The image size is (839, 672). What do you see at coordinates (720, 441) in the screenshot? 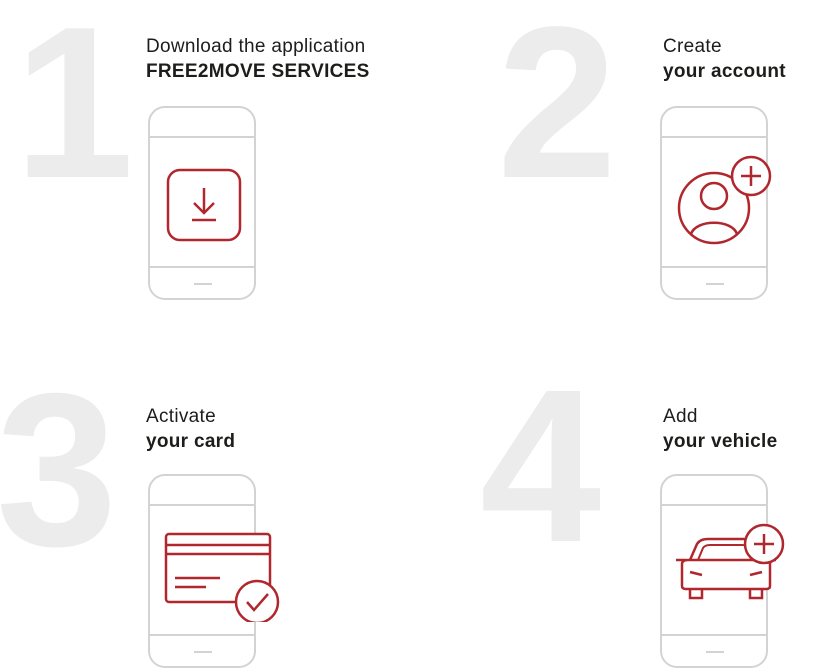
I see `step-title-emphasis: your vehicle` at bounding box center [720, 441].